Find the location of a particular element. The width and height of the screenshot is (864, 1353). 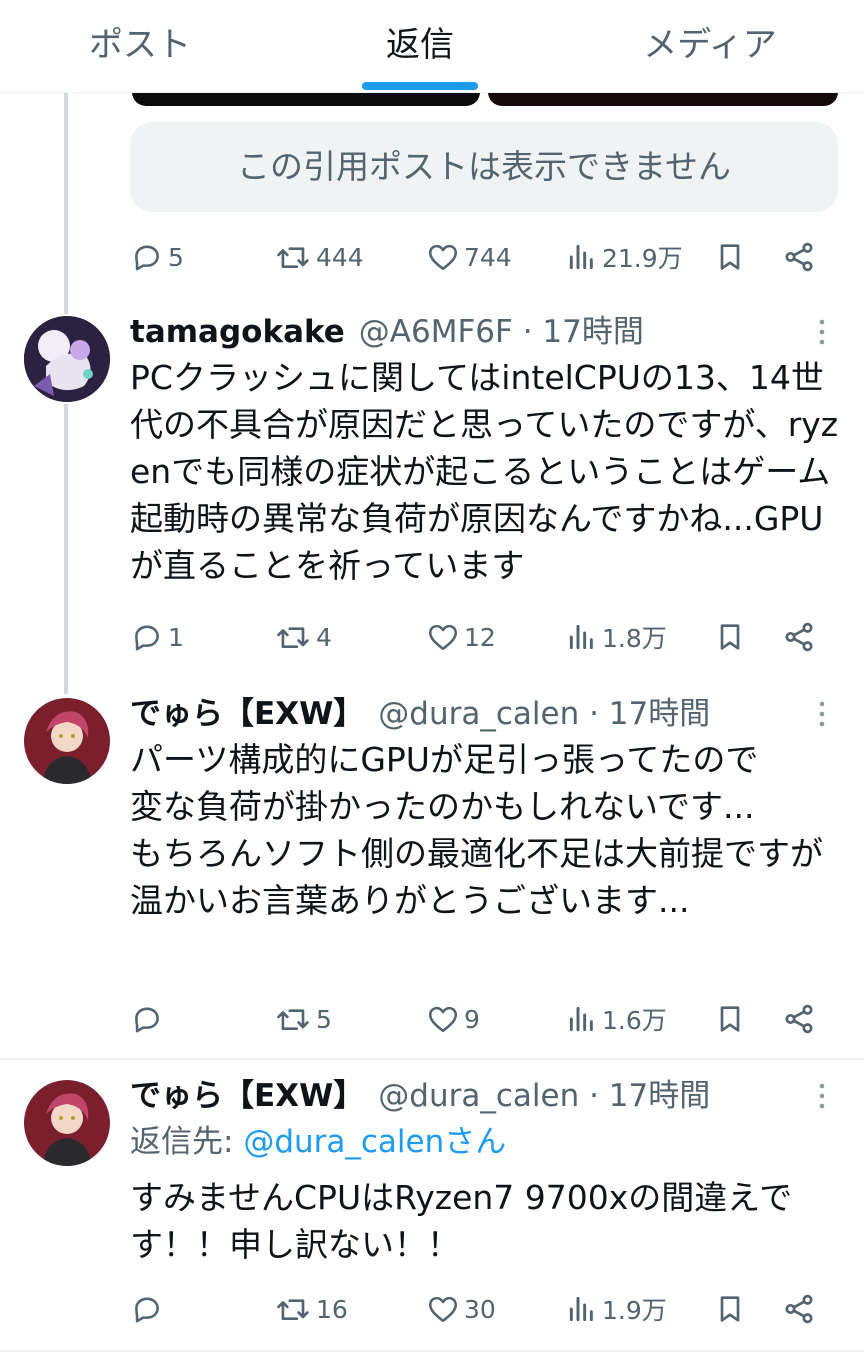

tab-replies: 返信 is located at coordinates (420, 46).